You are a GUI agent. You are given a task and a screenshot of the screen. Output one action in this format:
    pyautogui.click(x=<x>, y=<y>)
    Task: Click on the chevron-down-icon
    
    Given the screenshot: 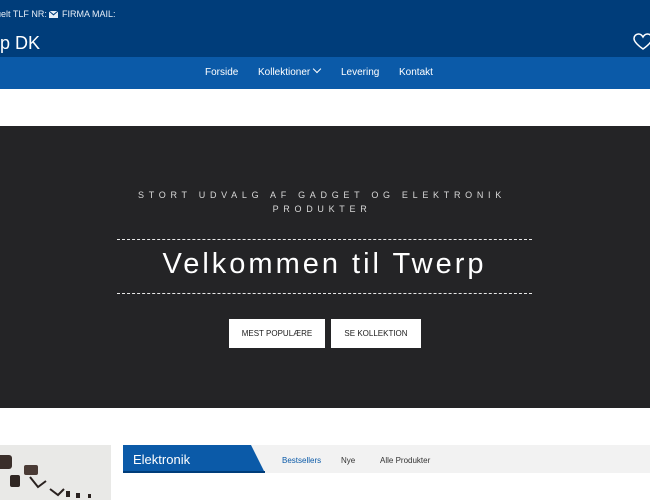 What is the action you would take?
    pyautogui.click(x=317, y=69)
    